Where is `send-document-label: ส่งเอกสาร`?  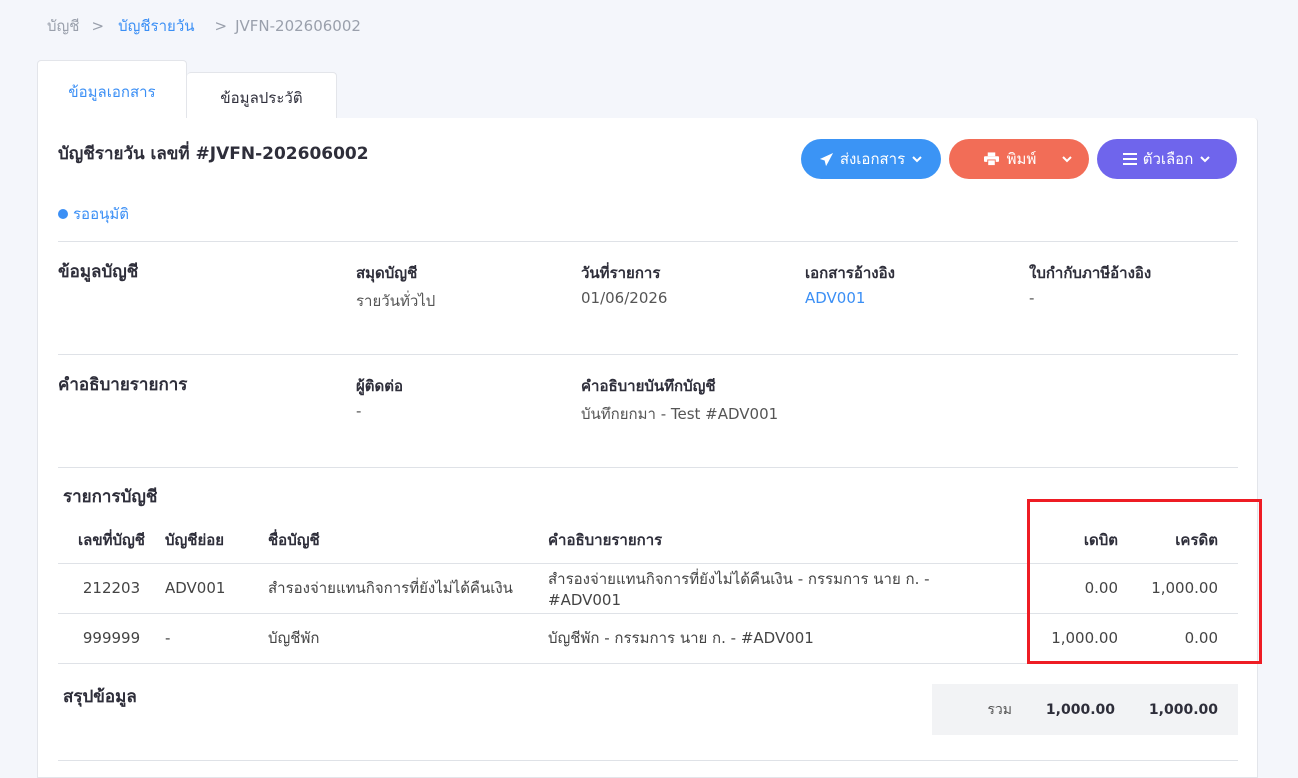 send-document-label: ส่งเอกสาร is located at coordinates (872, 159).